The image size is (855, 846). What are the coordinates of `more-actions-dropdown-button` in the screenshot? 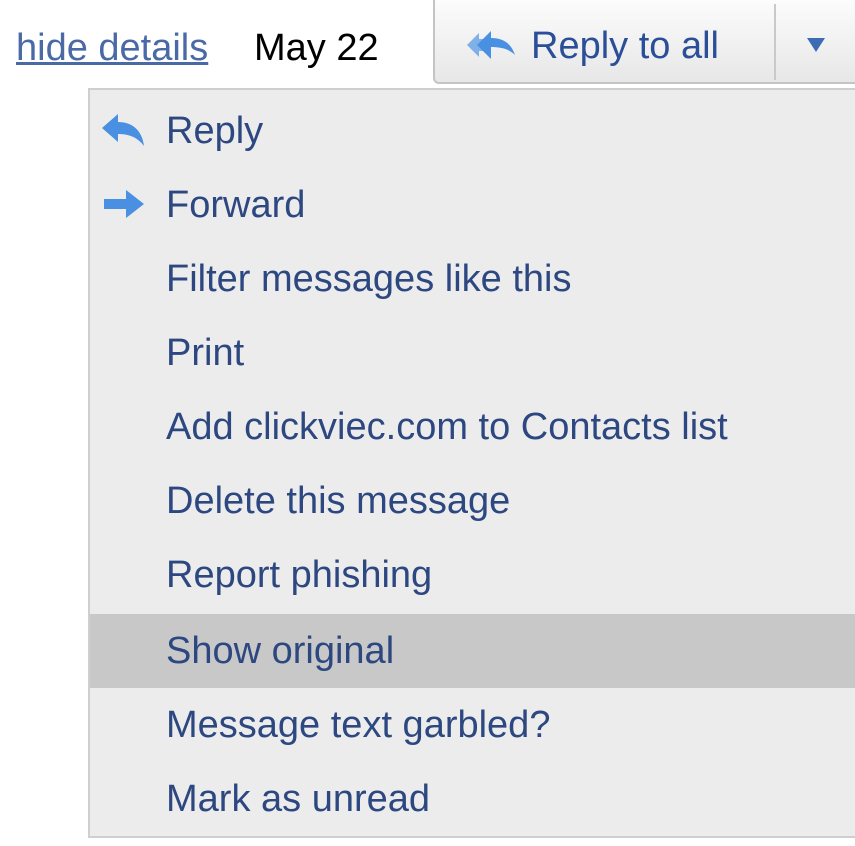 It's located at (815, 41).